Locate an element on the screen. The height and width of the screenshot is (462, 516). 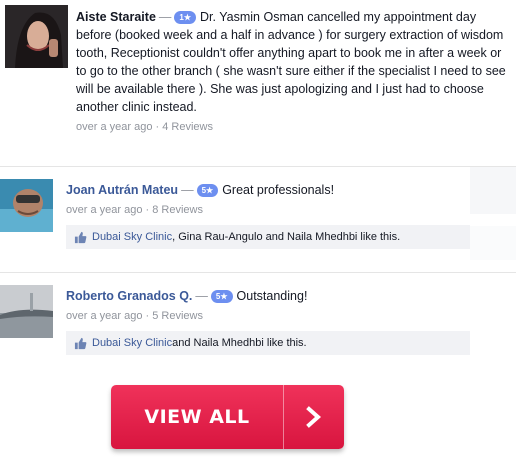
review-meta: over a year ago · 5 Reviews is located at coordinates (134, 316).